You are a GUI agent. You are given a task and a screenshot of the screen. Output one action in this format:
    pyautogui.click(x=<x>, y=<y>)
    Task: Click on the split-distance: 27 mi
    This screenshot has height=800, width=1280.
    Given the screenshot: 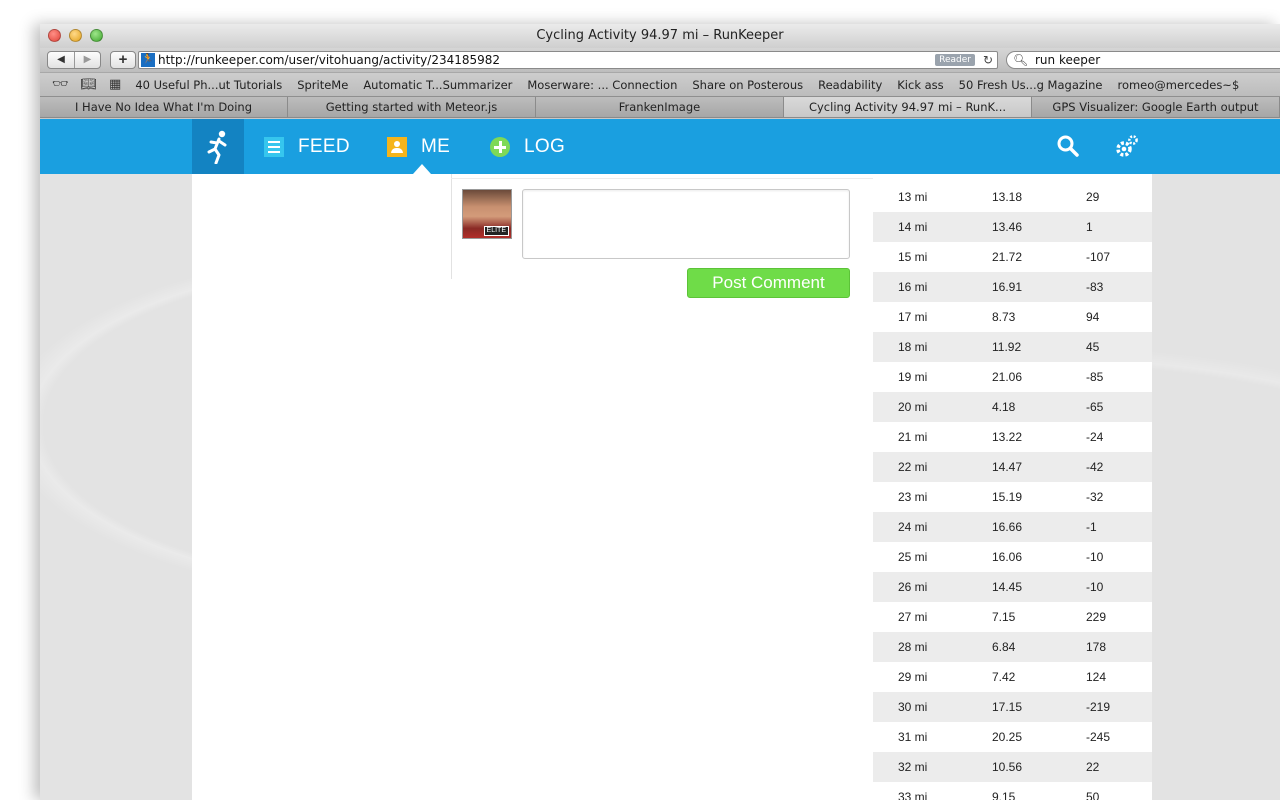 What is the action you would take?
    pyautogui.click(x=913, y=617)
    